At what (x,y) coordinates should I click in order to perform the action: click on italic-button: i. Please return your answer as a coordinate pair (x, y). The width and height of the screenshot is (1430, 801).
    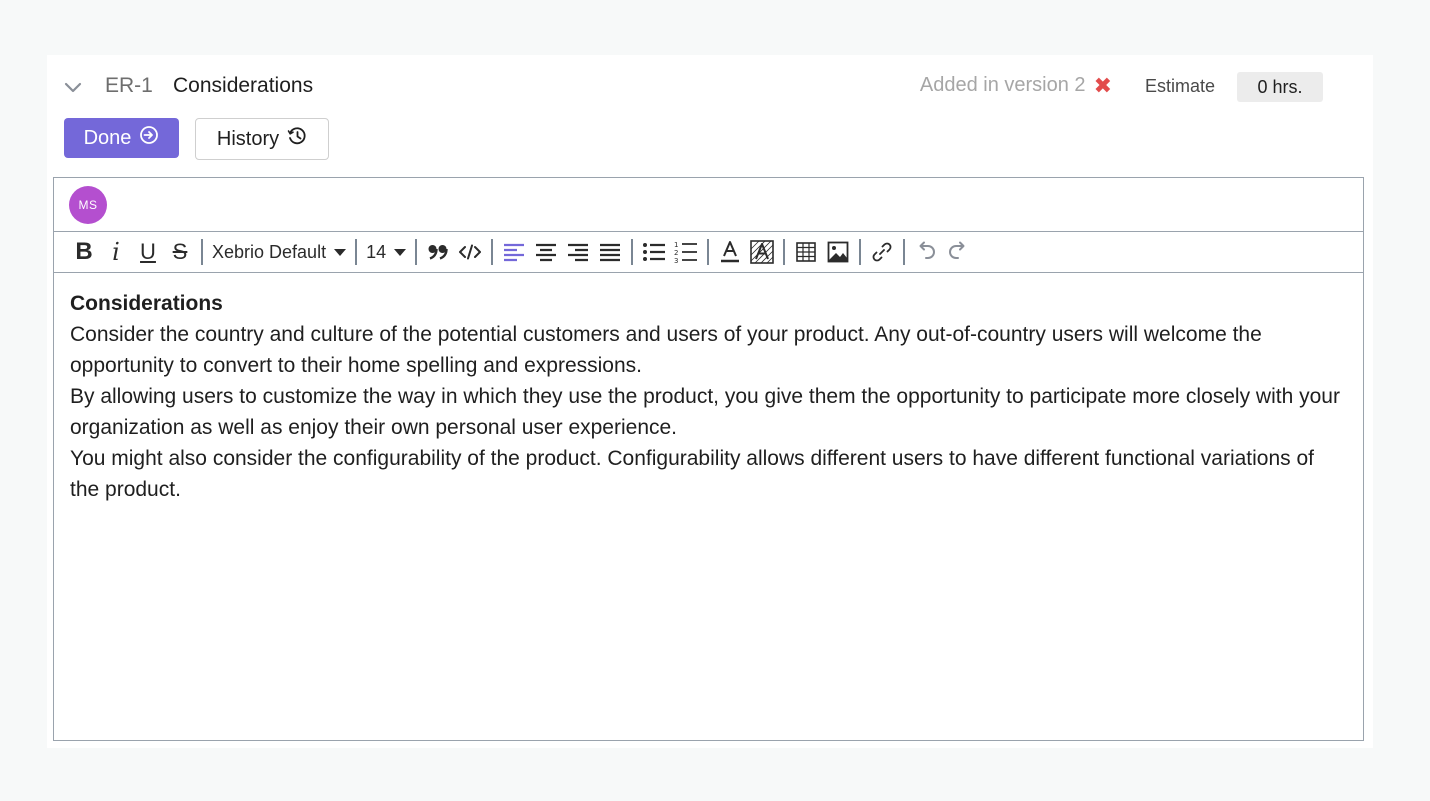
    Looking at the image, I should click on (116, 252).